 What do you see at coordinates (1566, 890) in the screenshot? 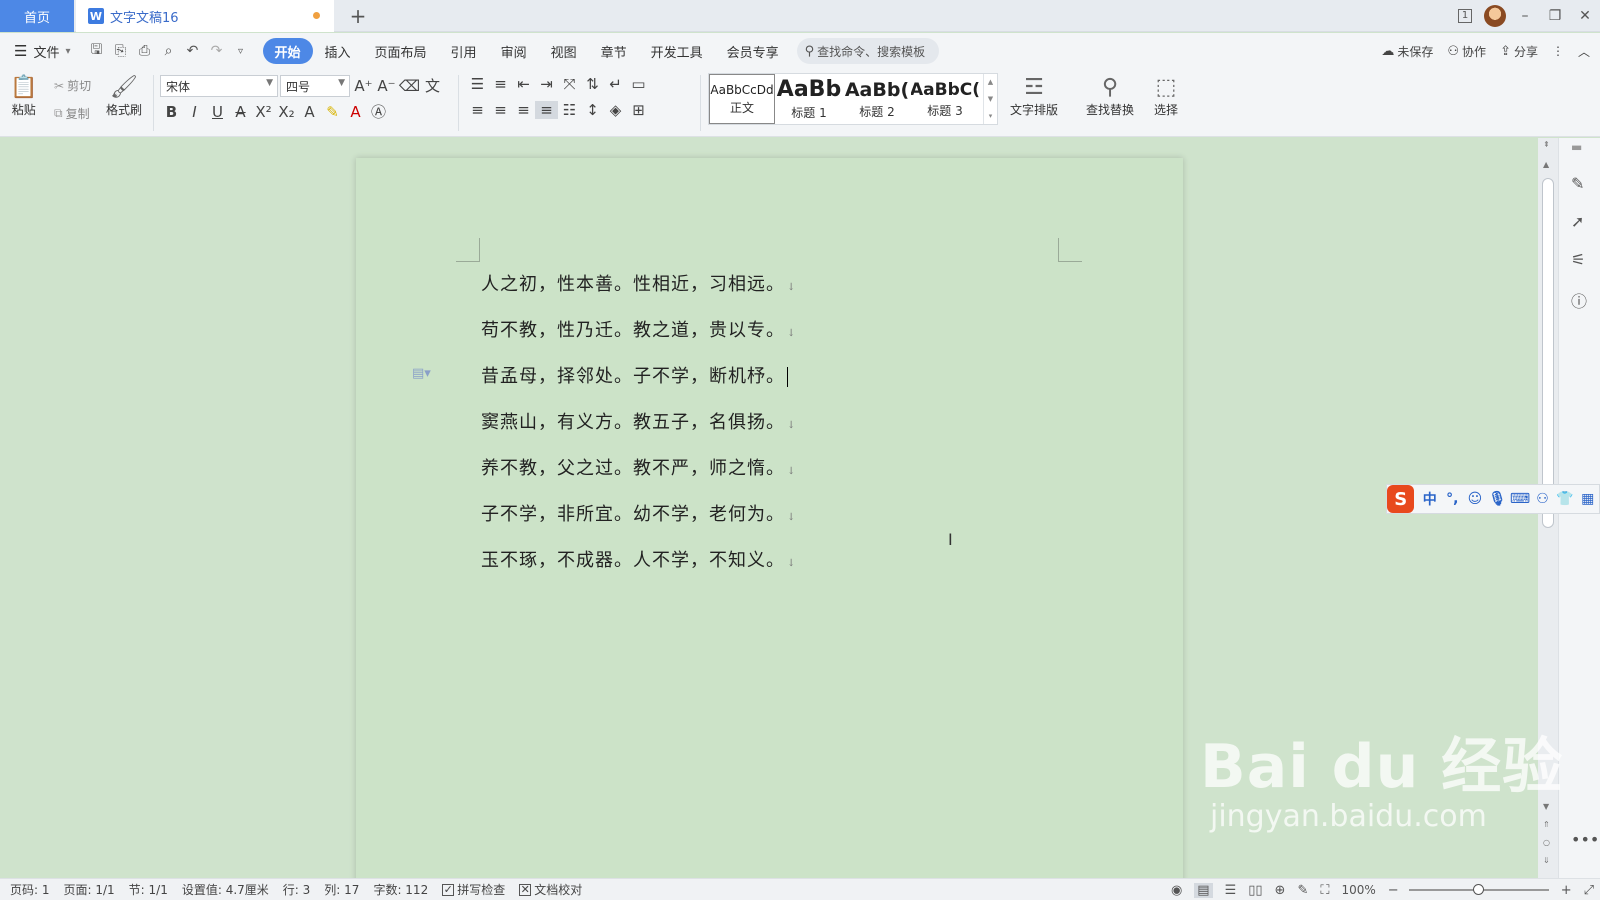
I see `zoom-in-icon: +` at bounding box center [1566, 890].